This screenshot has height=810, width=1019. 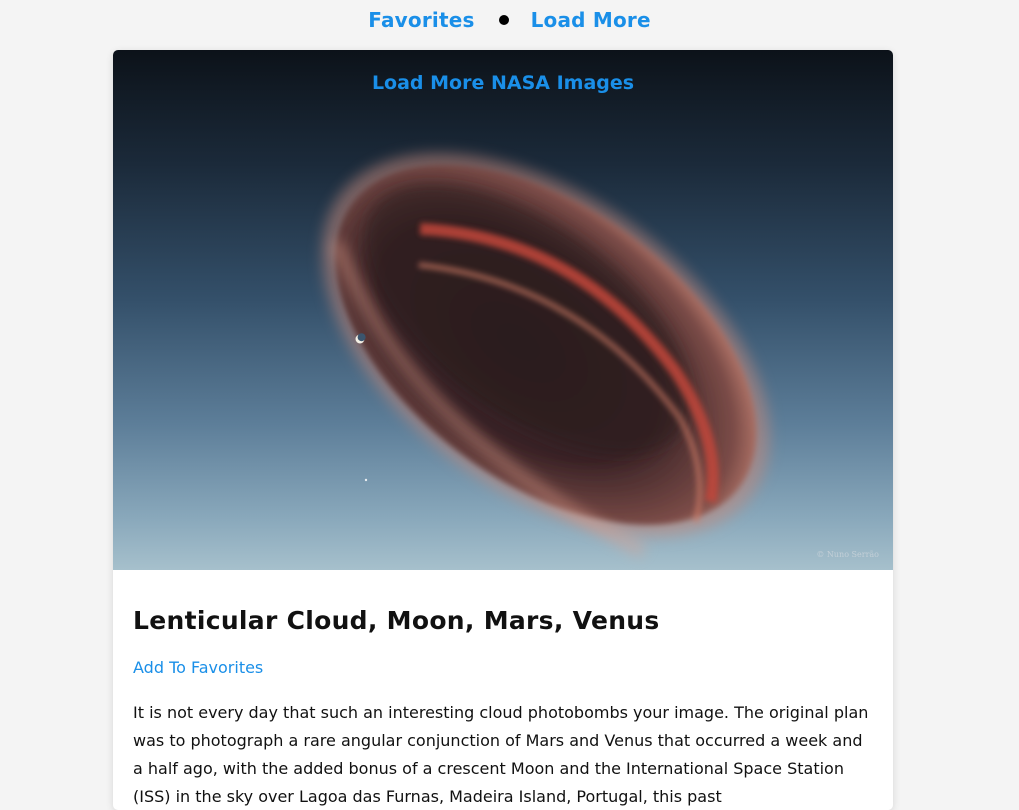 I want to click on image-title: Lenticular Cloud, Moon, Mars, Venus, so click(x=396, y=620).